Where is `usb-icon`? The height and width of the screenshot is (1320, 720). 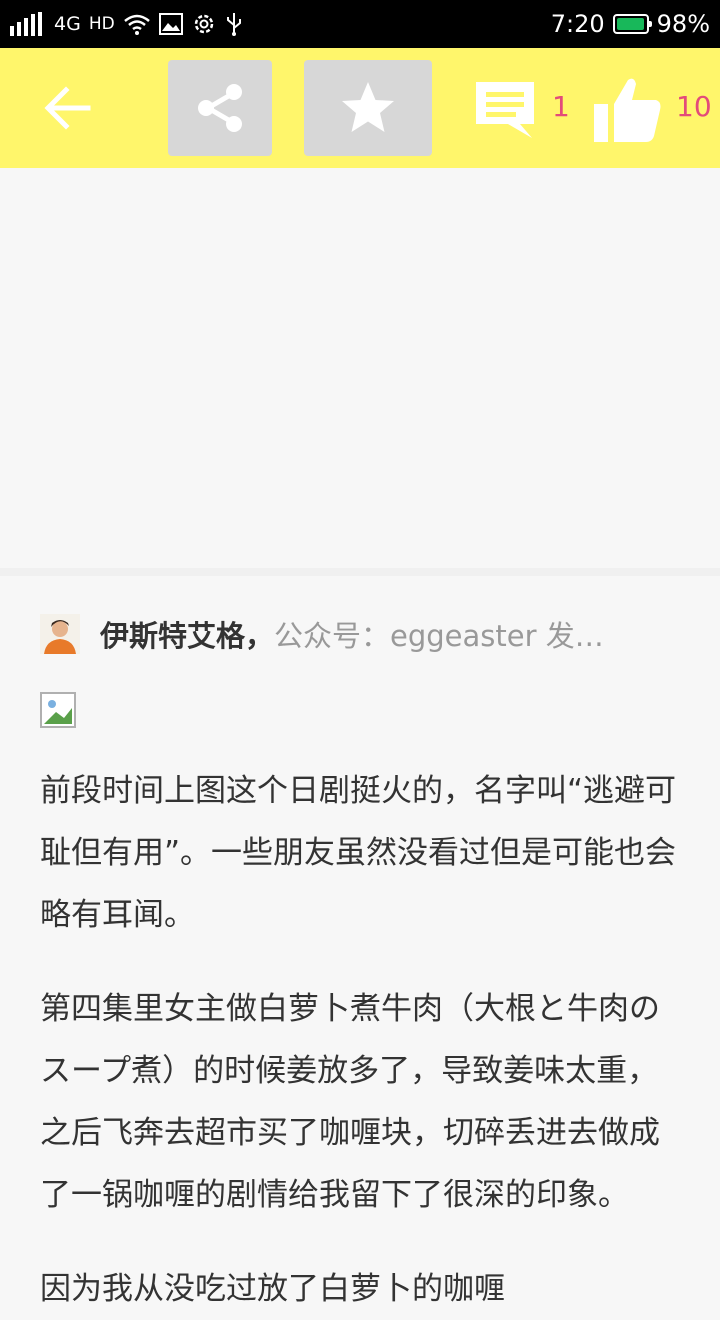 usb-icon is located at coordinates (233, 24).